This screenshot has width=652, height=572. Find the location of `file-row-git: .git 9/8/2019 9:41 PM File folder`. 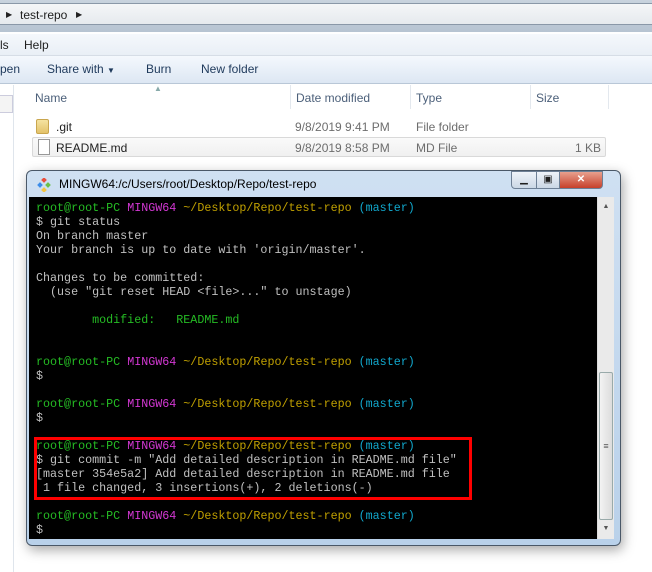

file-row-git: .git 9/8/2019 9:41 PM File folder is located at coordinates (319, 127).